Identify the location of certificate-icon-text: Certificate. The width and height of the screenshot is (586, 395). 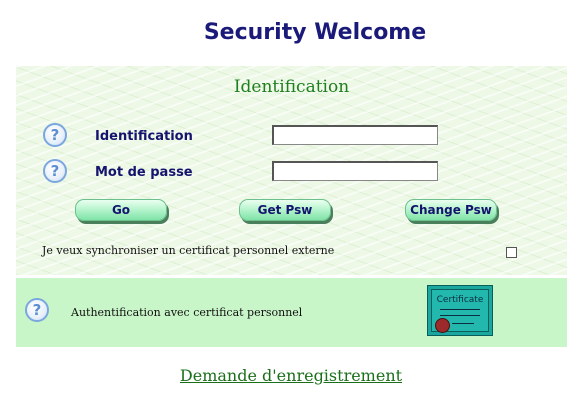
(460, 300).